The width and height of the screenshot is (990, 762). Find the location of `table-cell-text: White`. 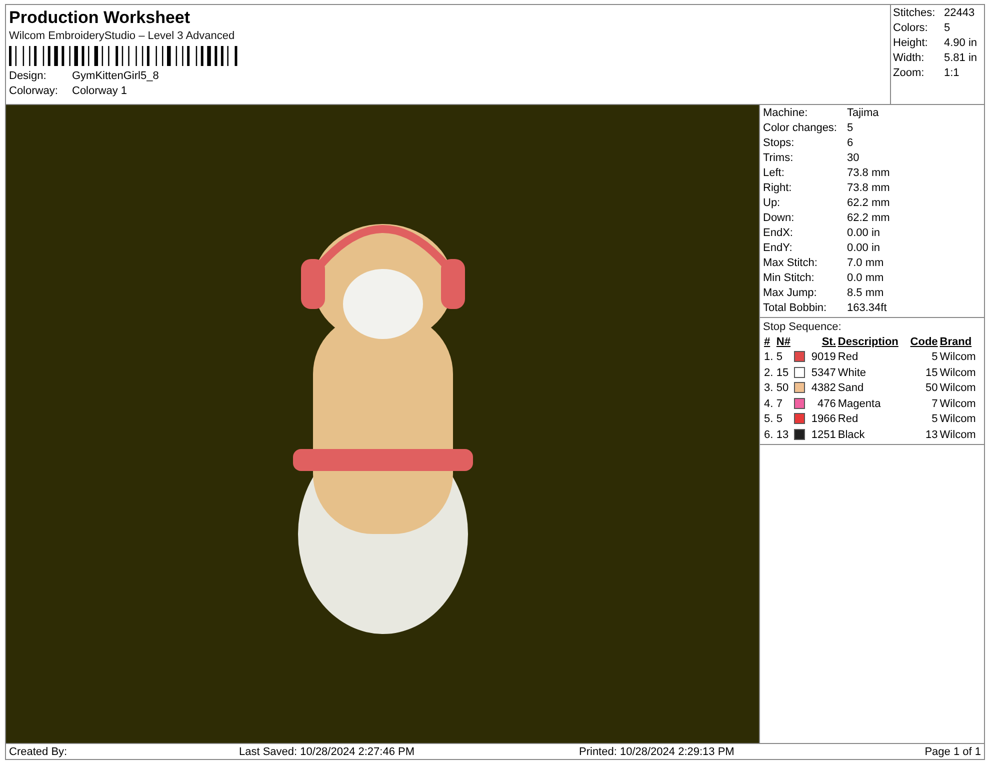

table-cell-text: White is located at coordinates (852, 373).